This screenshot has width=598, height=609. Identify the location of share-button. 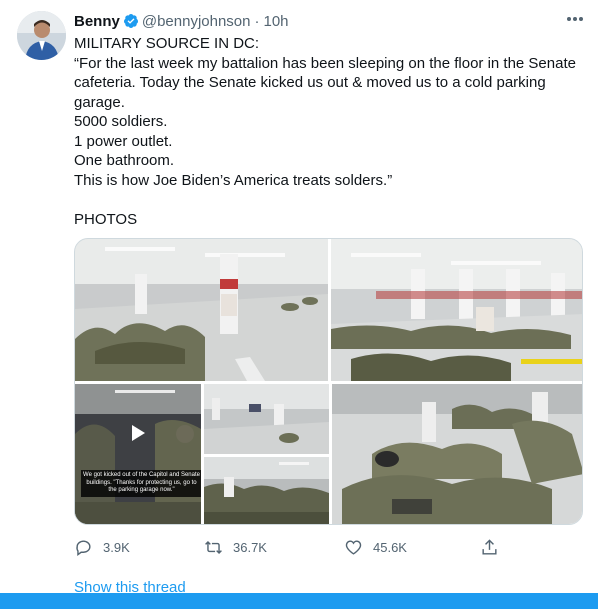
(494, 547).